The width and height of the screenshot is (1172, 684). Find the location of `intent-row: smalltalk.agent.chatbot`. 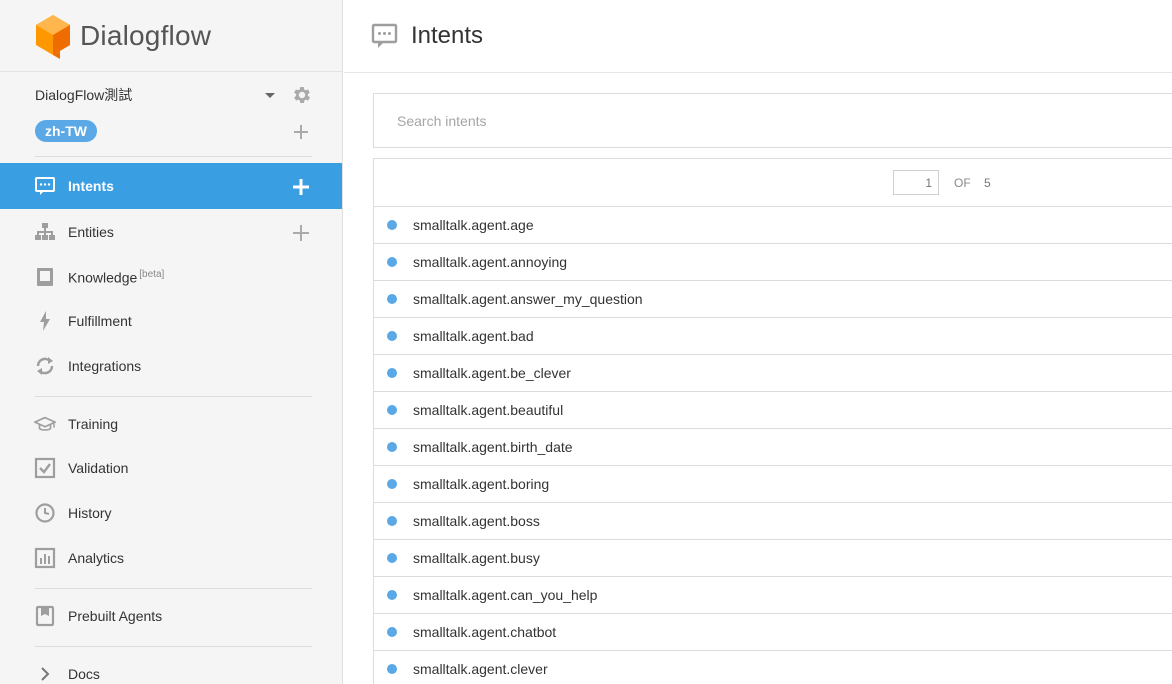

intent-row: smalltalk.agent.chatbot is located at coordinates (773, 632).